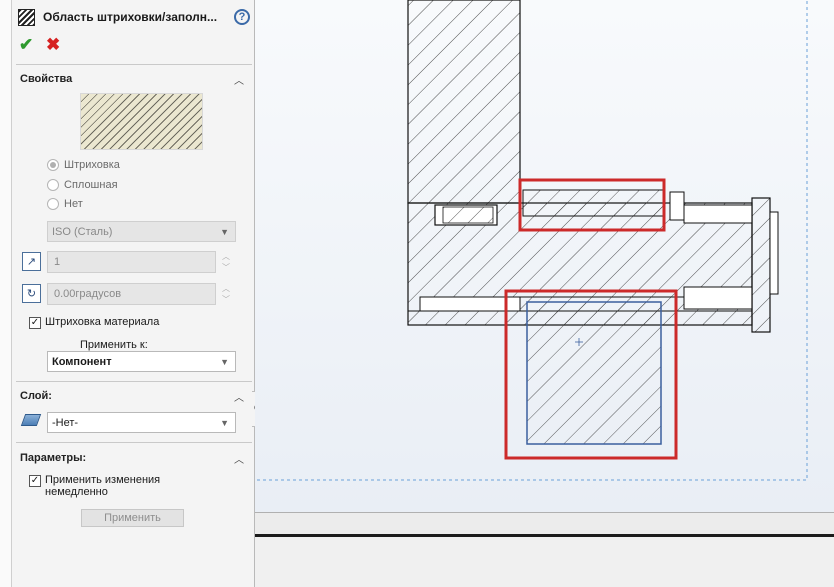 Image resolution: width=834 pixels, height=587 pixels. Describe the element at coordinates (6, 293) in the screenshot. I see `feature-tree-strip` at that location.